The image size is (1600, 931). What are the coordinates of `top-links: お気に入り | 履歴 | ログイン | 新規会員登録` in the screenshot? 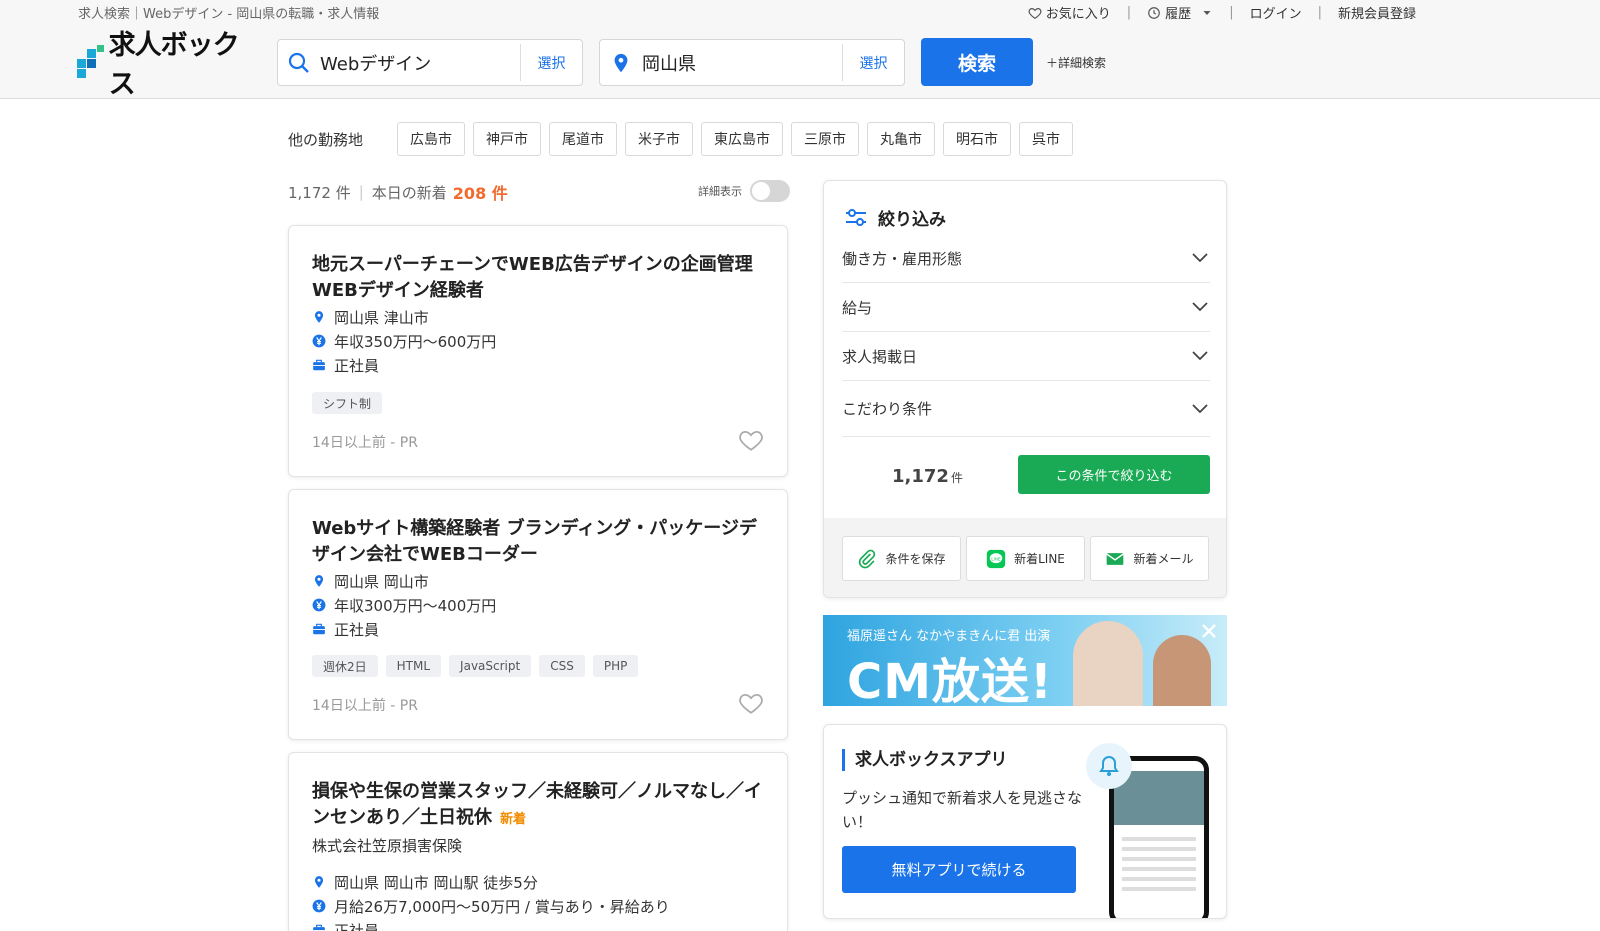 It's located at (1222, 12).